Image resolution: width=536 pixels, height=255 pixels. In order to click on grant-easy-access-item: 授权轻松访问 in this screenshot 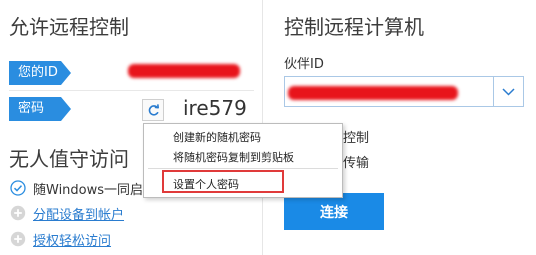, I will do `click(60, 239)`.